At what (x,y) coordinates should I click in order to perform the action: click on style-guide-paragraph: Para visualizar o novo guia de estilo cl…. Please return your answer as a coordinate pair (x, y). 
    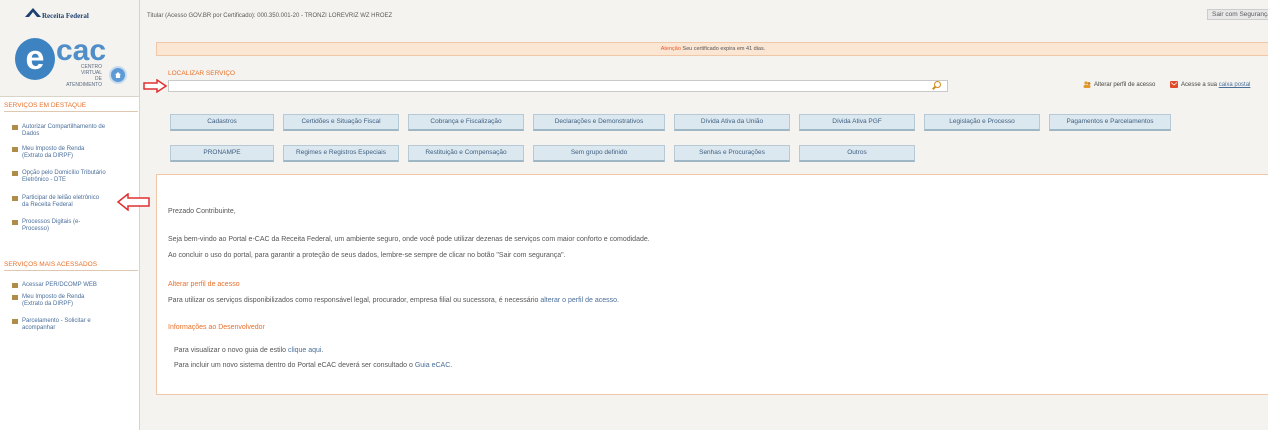
    Looking at the image, I should click on (249, 350).